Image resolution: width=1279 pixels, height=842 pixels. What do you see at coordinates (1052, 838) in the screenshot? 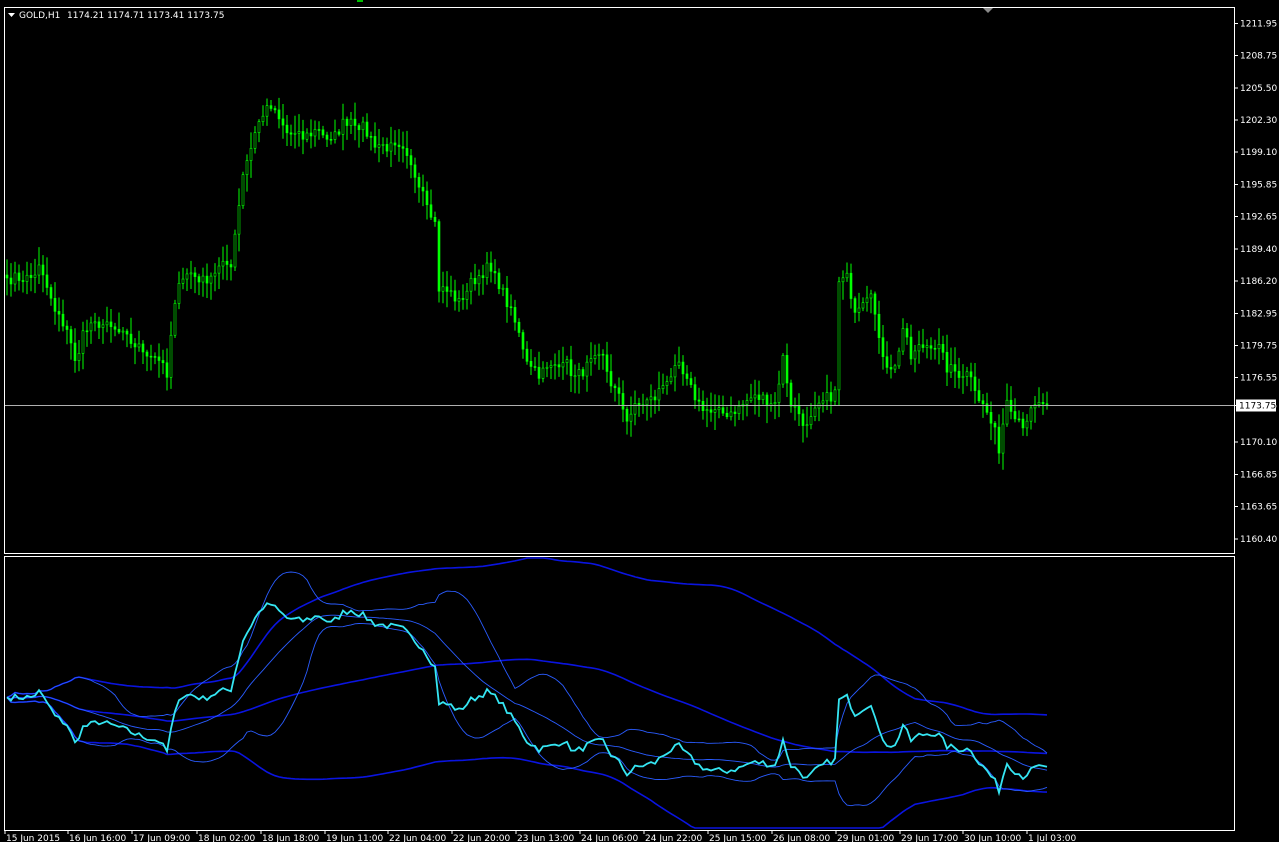
I see `time-tick-label: 1 Jul 03:00` at bounding box center [1052, 838].